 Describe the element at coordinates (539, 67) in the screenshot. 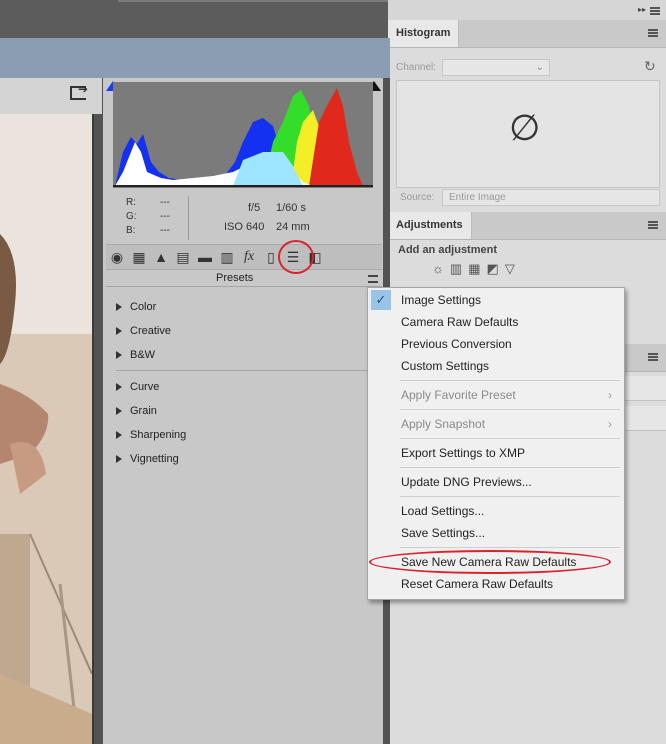

I see `chevron-down-icon: ⌄` at that location.